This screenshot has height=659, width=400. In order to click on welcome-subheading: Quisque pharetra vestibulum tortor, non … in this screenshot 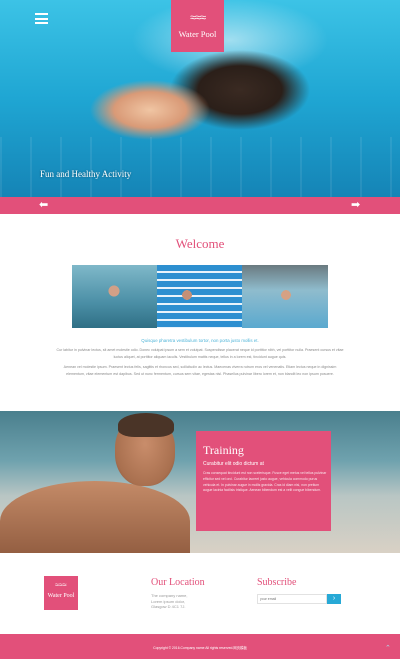, I will do `click(200, 340)`.